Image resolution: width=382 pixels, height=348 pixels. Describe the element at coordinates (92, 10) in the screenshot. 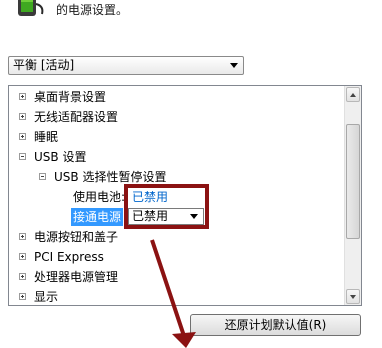

I see `header-description: 的电源设置。` at that location.